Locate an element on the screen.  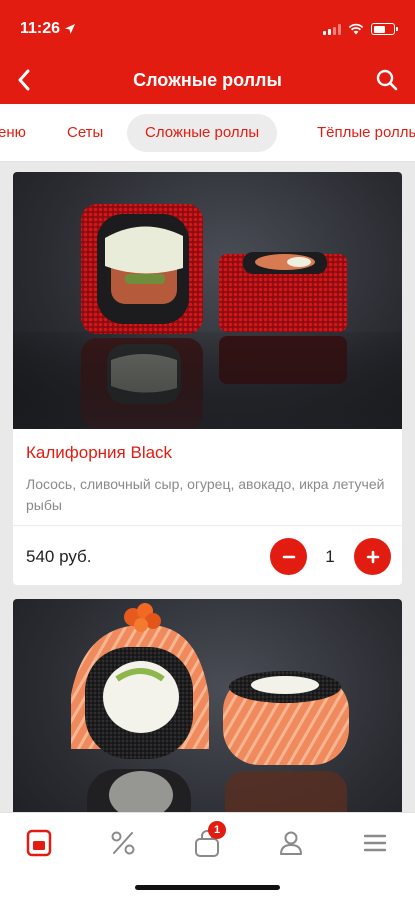
status-bar: 11:26 is located at coordinates (207, 25).